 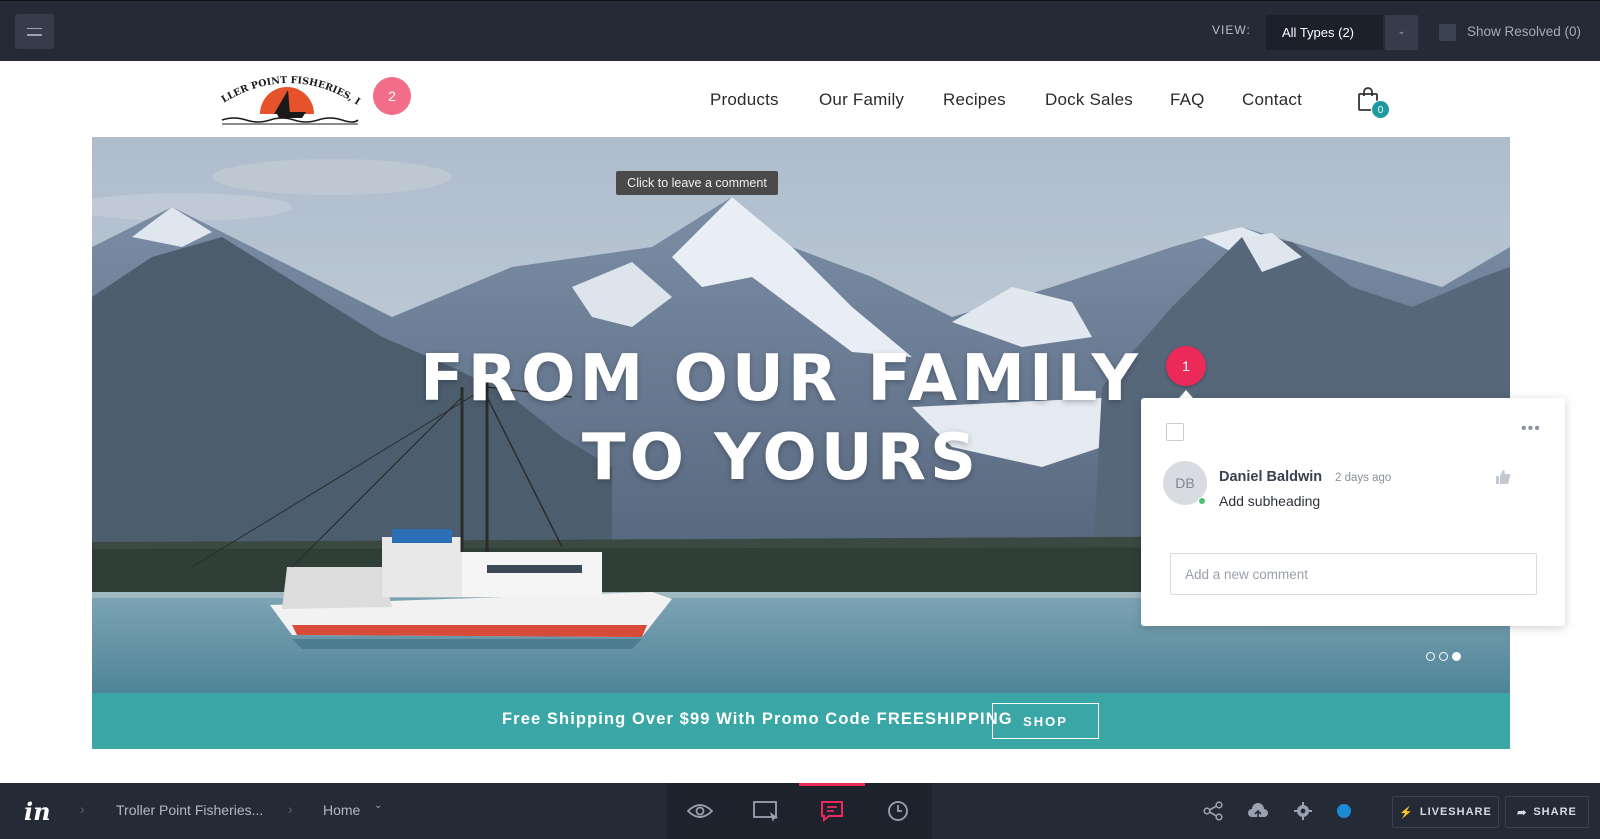 What do you see at coordinates (800, 30) in the screenshot?
I see `invision-top-bar: VIEW: All Types (2) ⌄ Show Resolved (0)` at bounding box center [800, 30].